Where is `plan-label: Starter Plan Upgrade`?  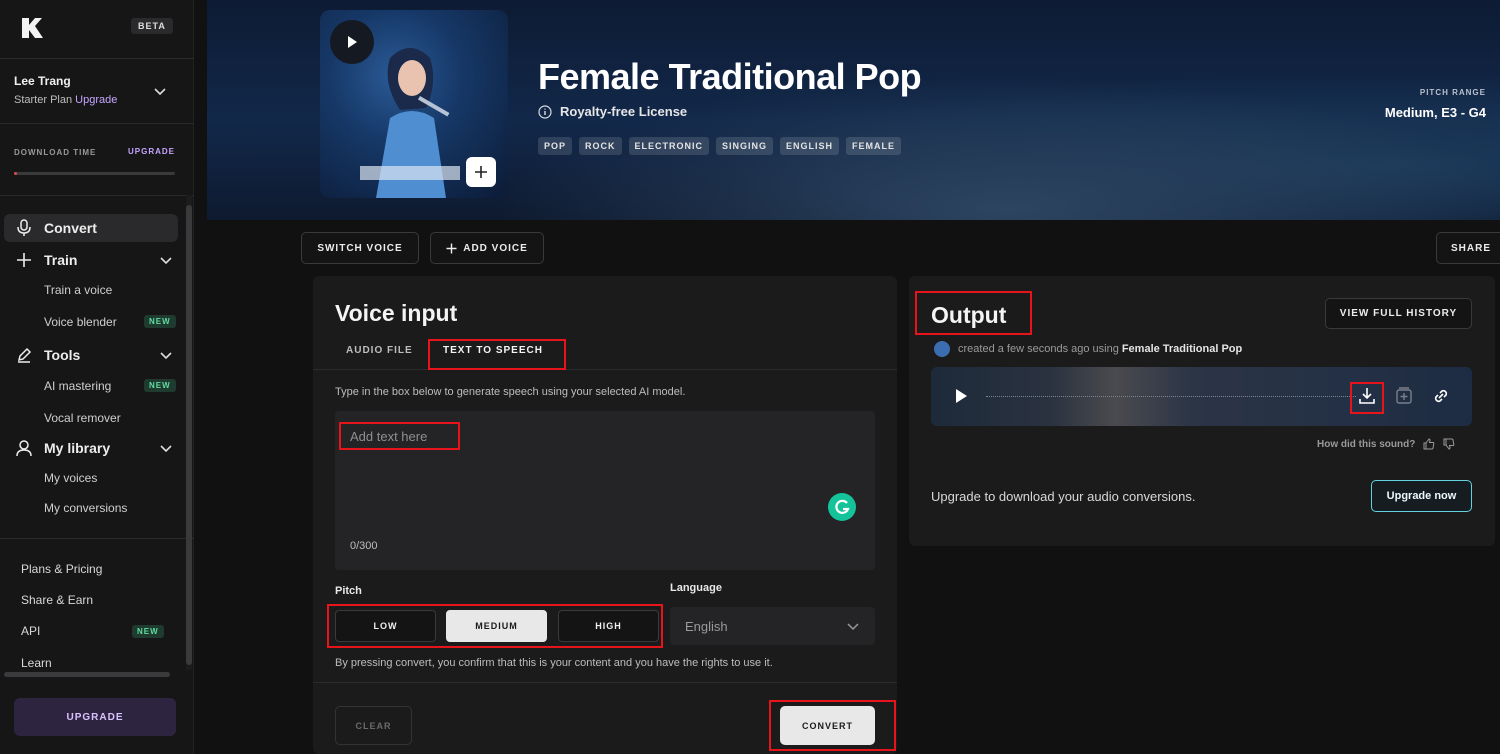
plan-label: Starter Plan Upgrade is located at coordinates (65, 100).